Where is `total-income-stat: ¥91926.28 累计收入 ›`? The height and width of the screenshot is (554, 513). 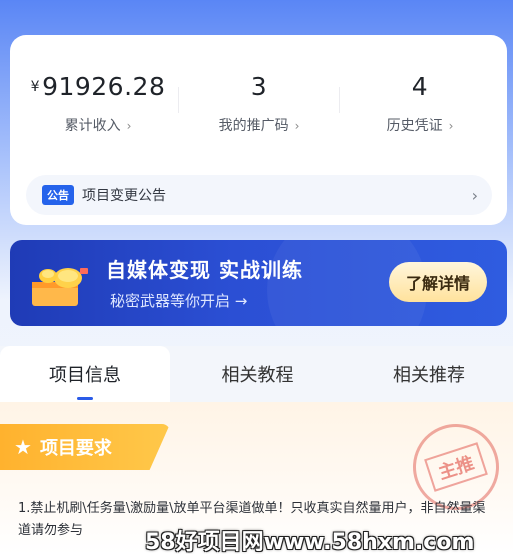
total-income-stat: ¥91926.28 累计收入 › is located at coordinates (98, 85).